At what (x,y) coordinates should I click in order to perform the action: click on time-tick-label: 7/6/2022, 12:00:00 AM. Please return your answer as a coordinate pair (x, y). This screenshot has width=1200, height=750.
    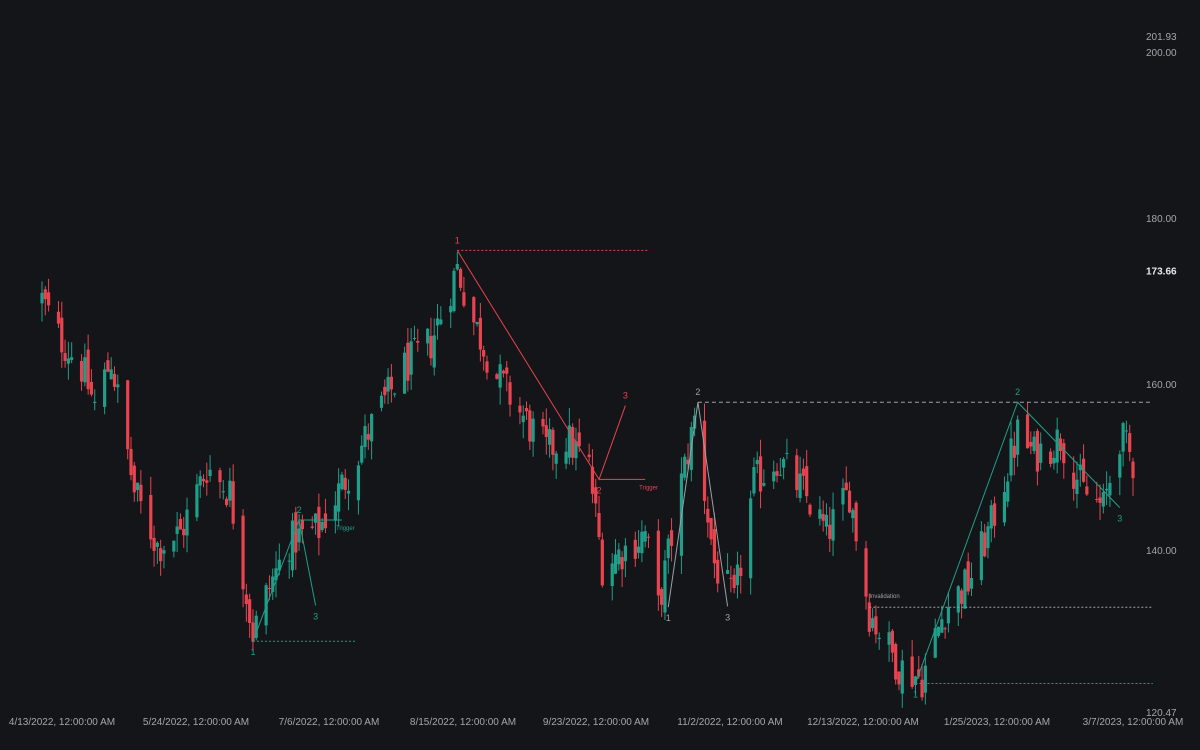
    Looking at the image, I should click on (329, 722).